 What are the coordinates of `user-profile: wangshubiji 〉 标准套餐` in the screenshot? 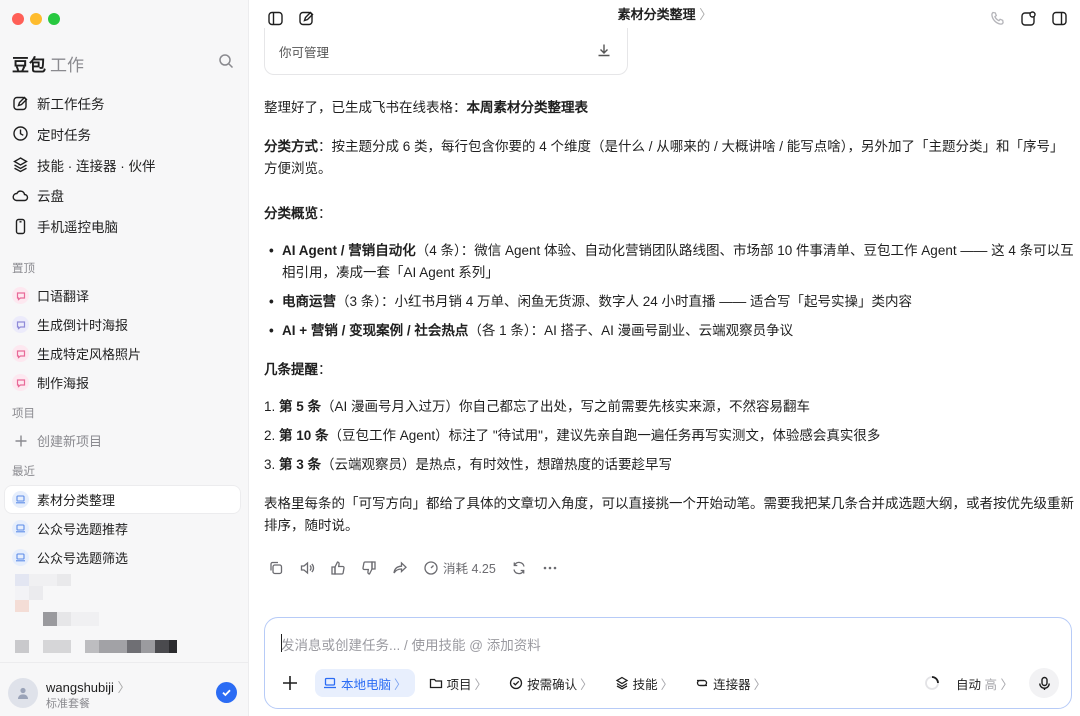 It's located at (124, 689).